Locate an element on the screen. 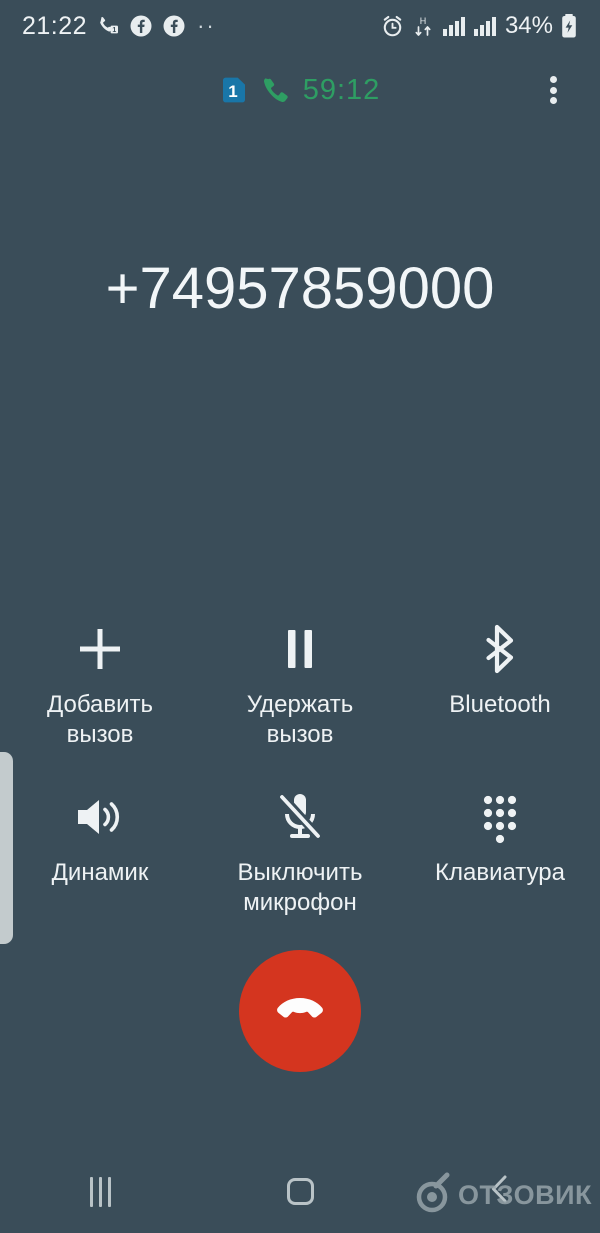  speaker-button: Динамик is located at coordinates (100, 853).